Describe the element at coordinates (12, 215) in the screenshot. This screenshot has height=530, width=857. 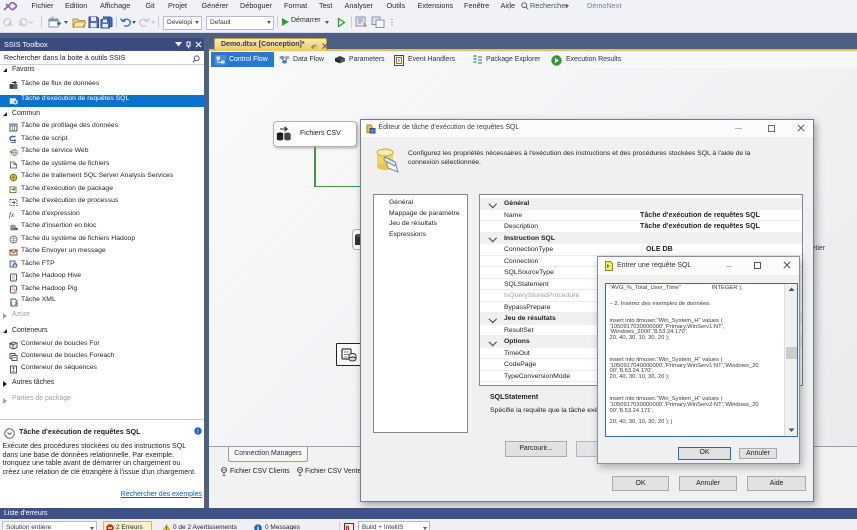
I see `svg-text: fx` at that location.